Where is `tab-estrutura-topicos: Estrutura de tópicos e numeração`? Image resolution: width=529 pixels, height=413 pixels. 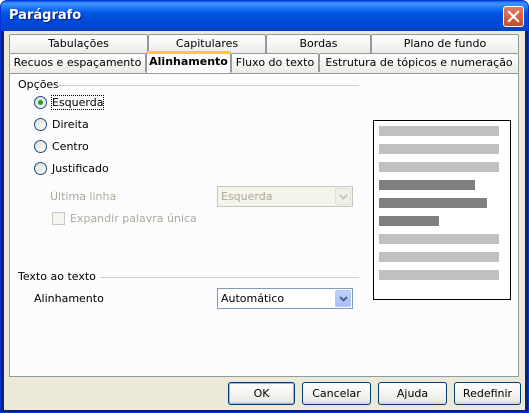
tab-estrutura-topicos: Estrutura de tópicos e numeração is located at coordinates (419, 62).